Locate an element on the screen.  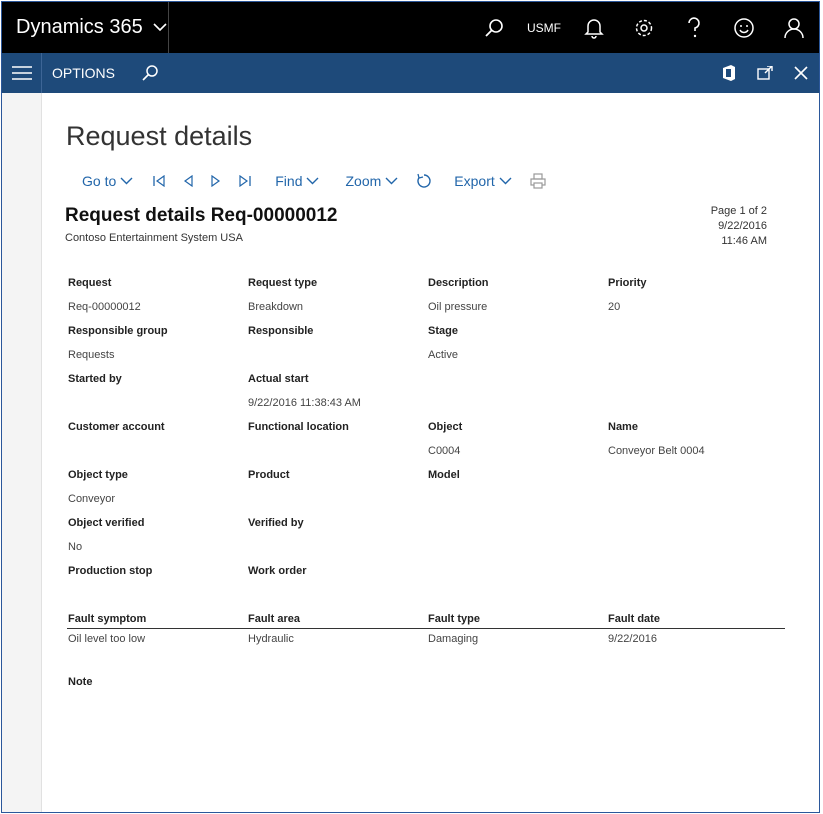
name-label: Name is located at coordinates (623, 427).